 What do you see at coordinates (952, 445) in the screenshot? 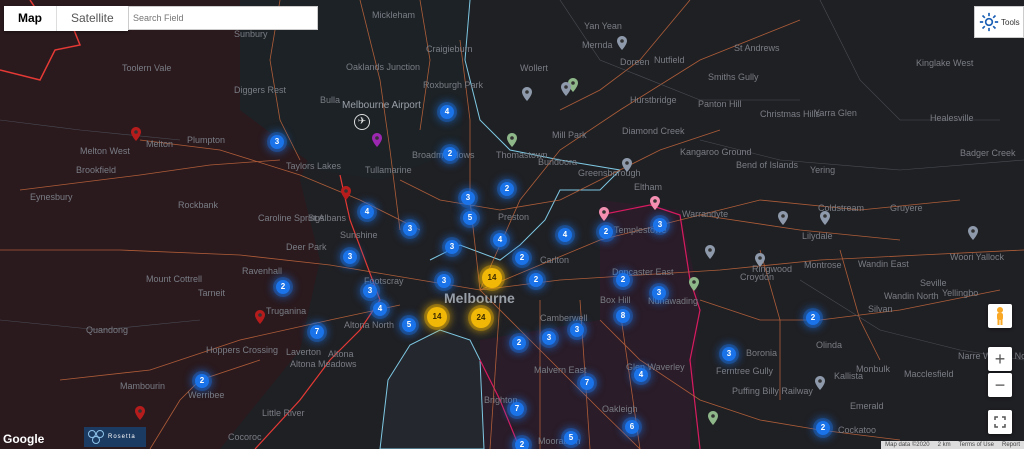
I see `map-attribution: Map data ©2020 2 km Terms of Use Report` at bounding box center [952, 445].